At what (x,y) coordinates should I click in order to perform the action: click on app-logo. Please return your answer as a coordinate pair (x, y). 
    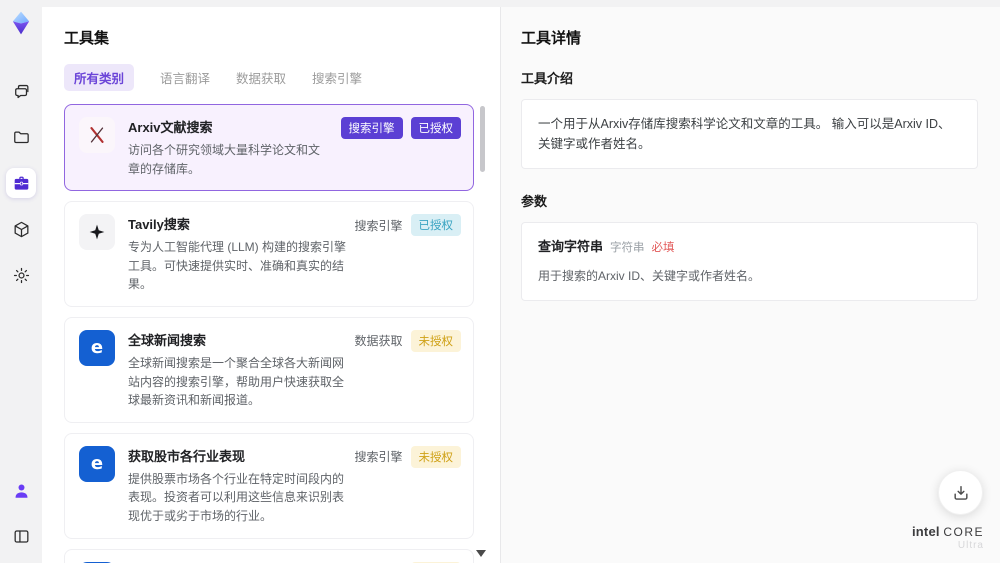
    Looking at the image, I should click on (21, 23).